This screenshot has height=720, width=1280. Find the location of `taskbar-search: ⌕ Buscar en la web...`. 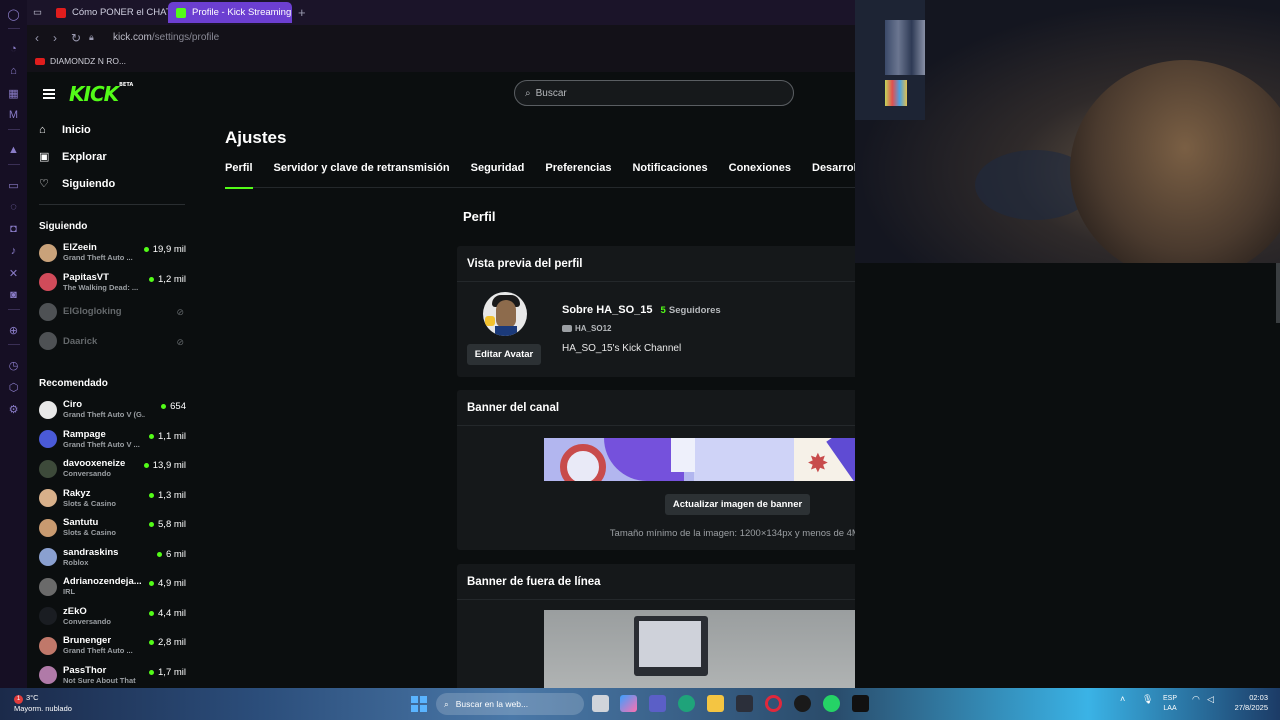

taskbar-search: ⌕ Buscar en la web... is located at coordinates (510, 704).